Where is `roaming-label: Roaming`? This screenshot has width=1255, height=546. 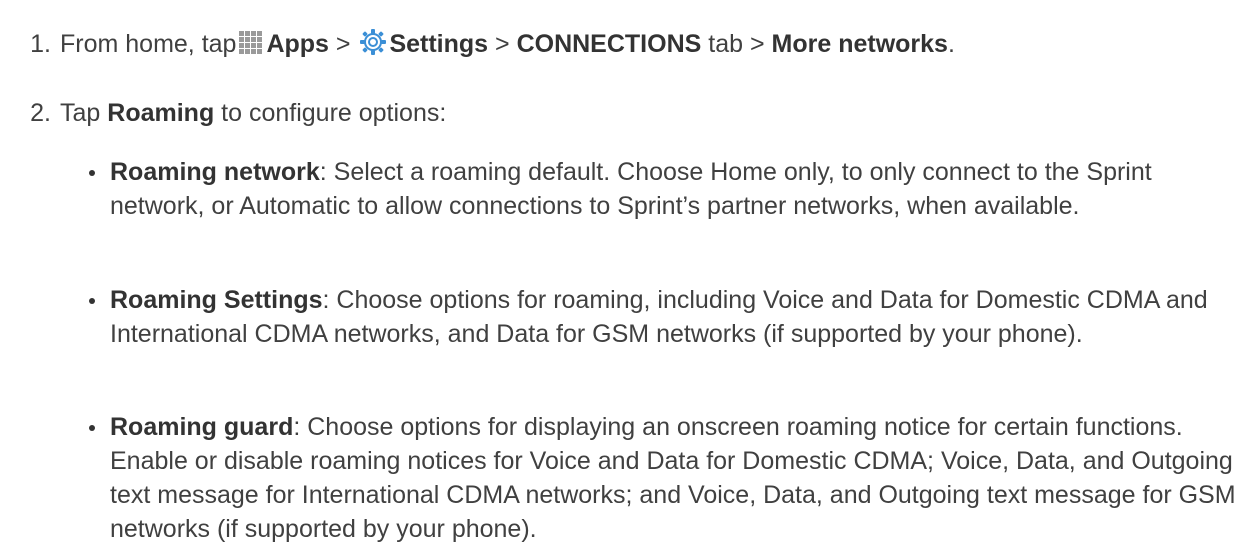 roaming-label: Roaming is located at coordinates (161, 113).